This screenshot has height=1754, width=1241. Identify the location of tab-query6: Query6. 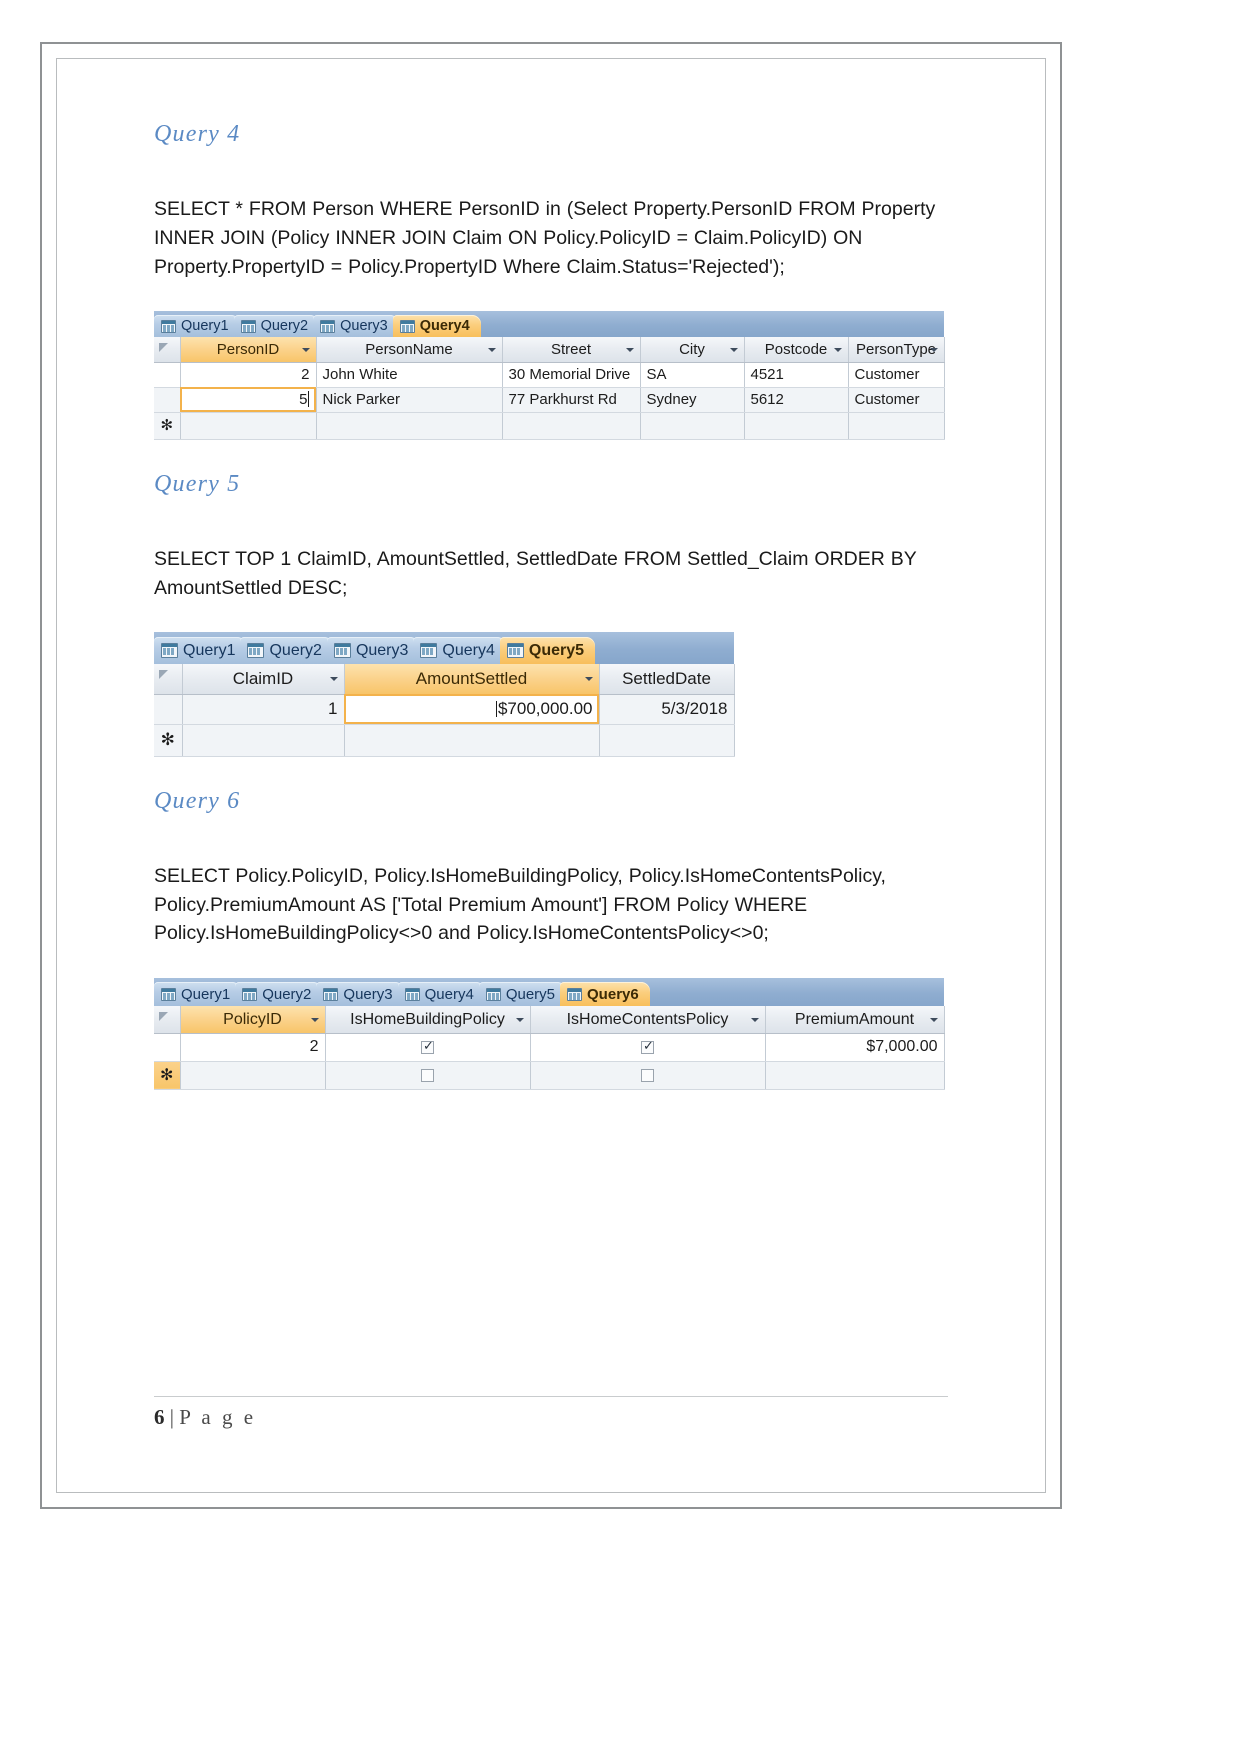
(605, 994).